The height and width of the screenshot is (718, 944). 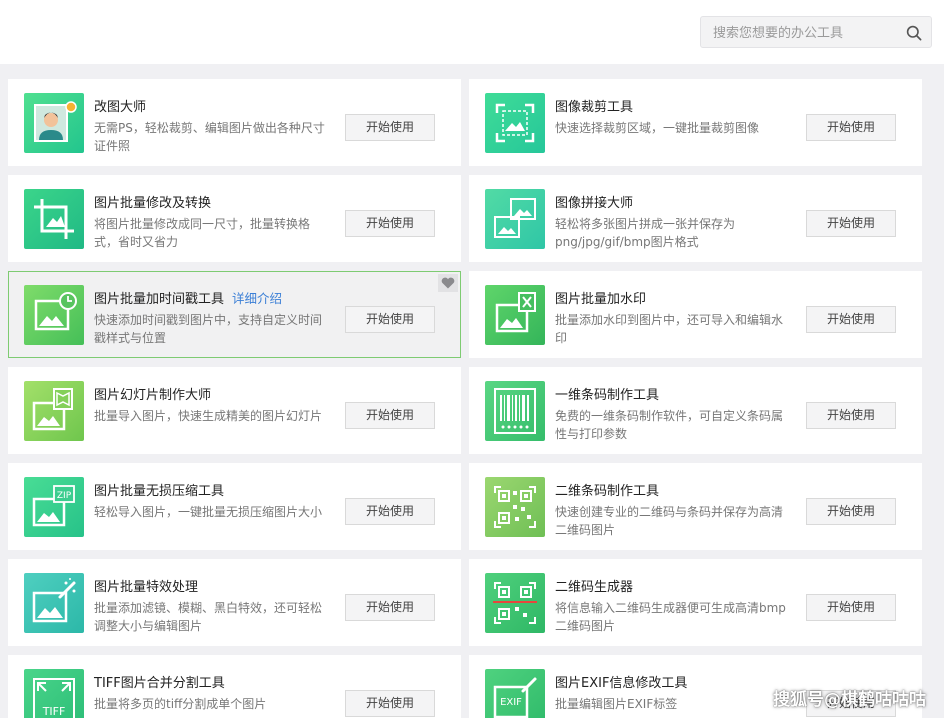 I want to click on tool-description: 将图片批量修改成同一尺寸，批量转换格式，省时又省力, so click(x=202, y=233).